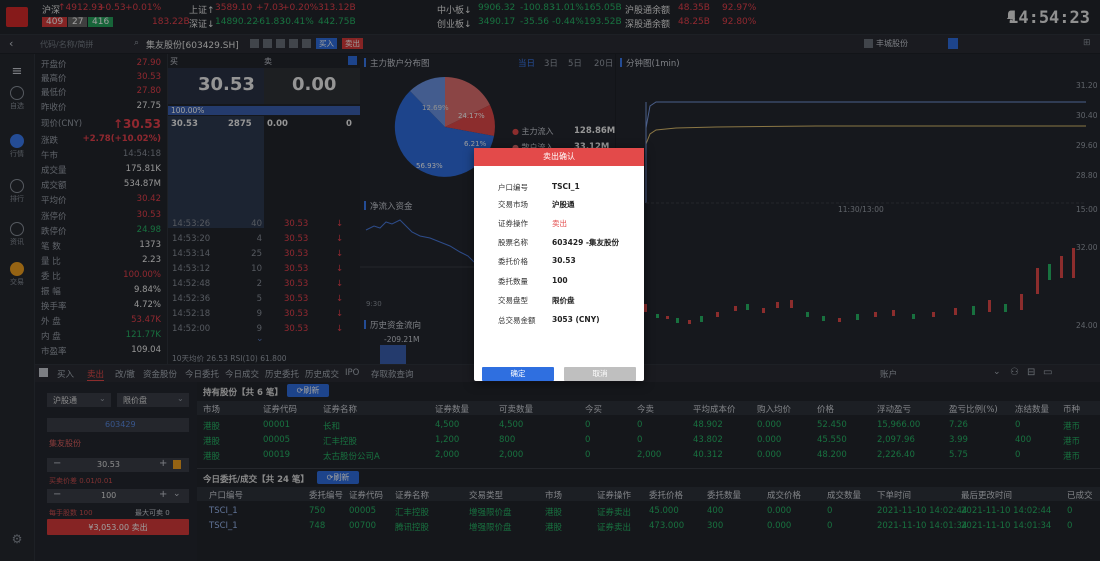 Image resolution: width=1100 pixels, height=561 pixels. Describe the element at coordinates (564, 260) in the screenshot. I see `dialog-row-value: 30.53` at that location.